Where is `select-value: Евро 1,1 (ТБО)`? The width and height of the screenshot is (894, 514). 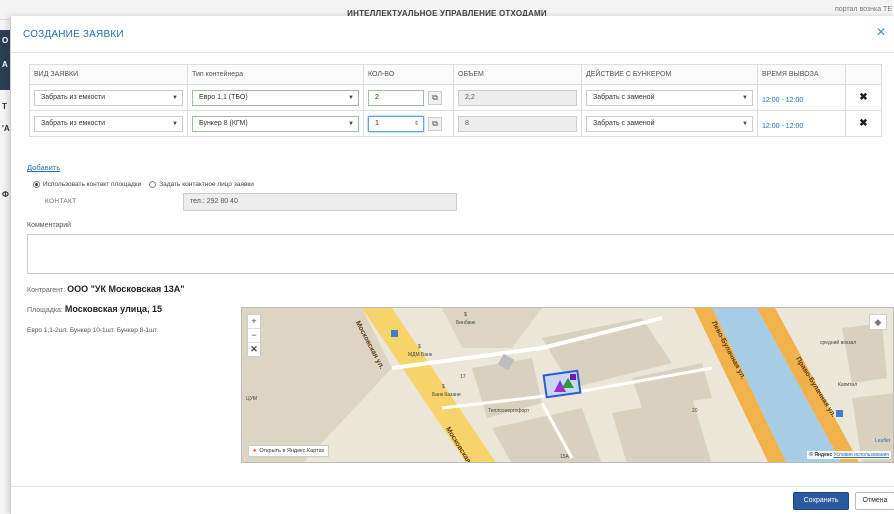 select-value: Евро 1,1 (ТБО) is located at coordinates (223, 97).